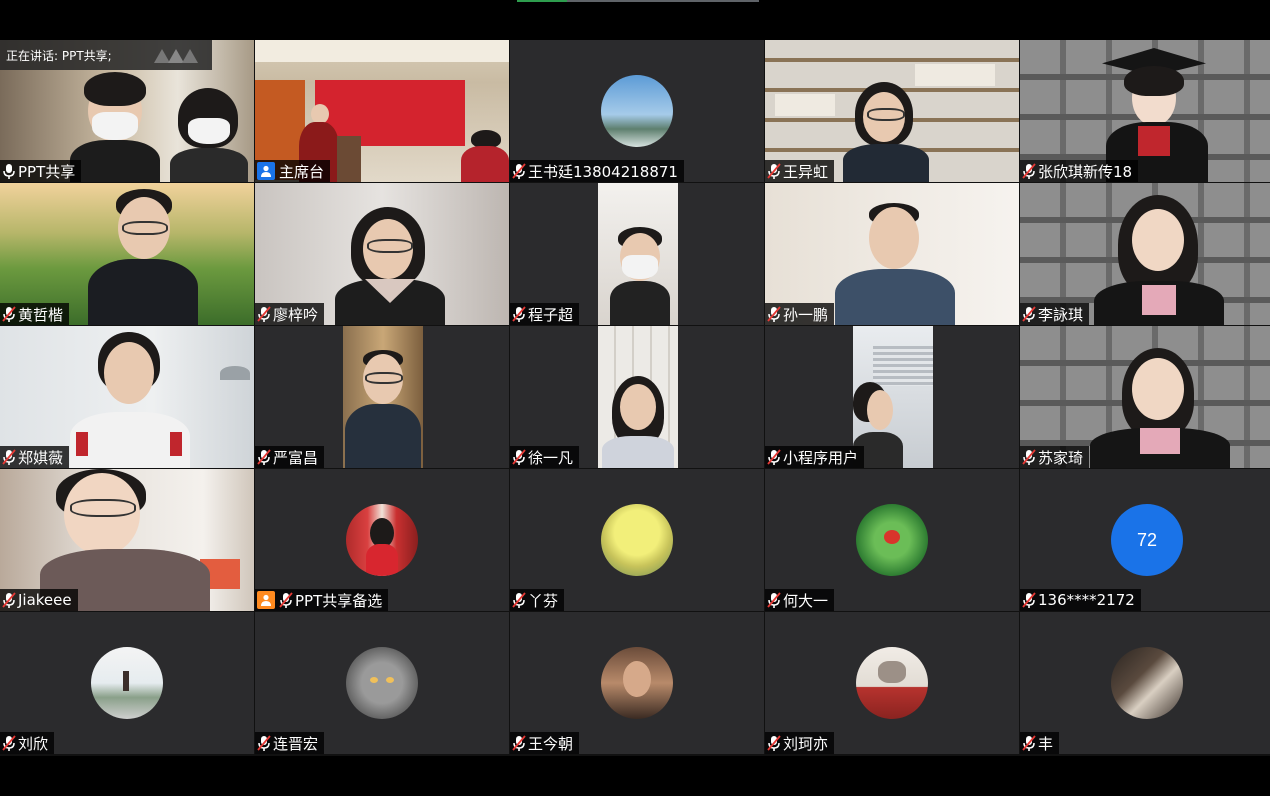 This screenshot has width=1270, height=796. What do you see at coordinates (382, 683) in the screenshot?
I see `participant-tile: 连晋宏` at bounding box center [382, 683].